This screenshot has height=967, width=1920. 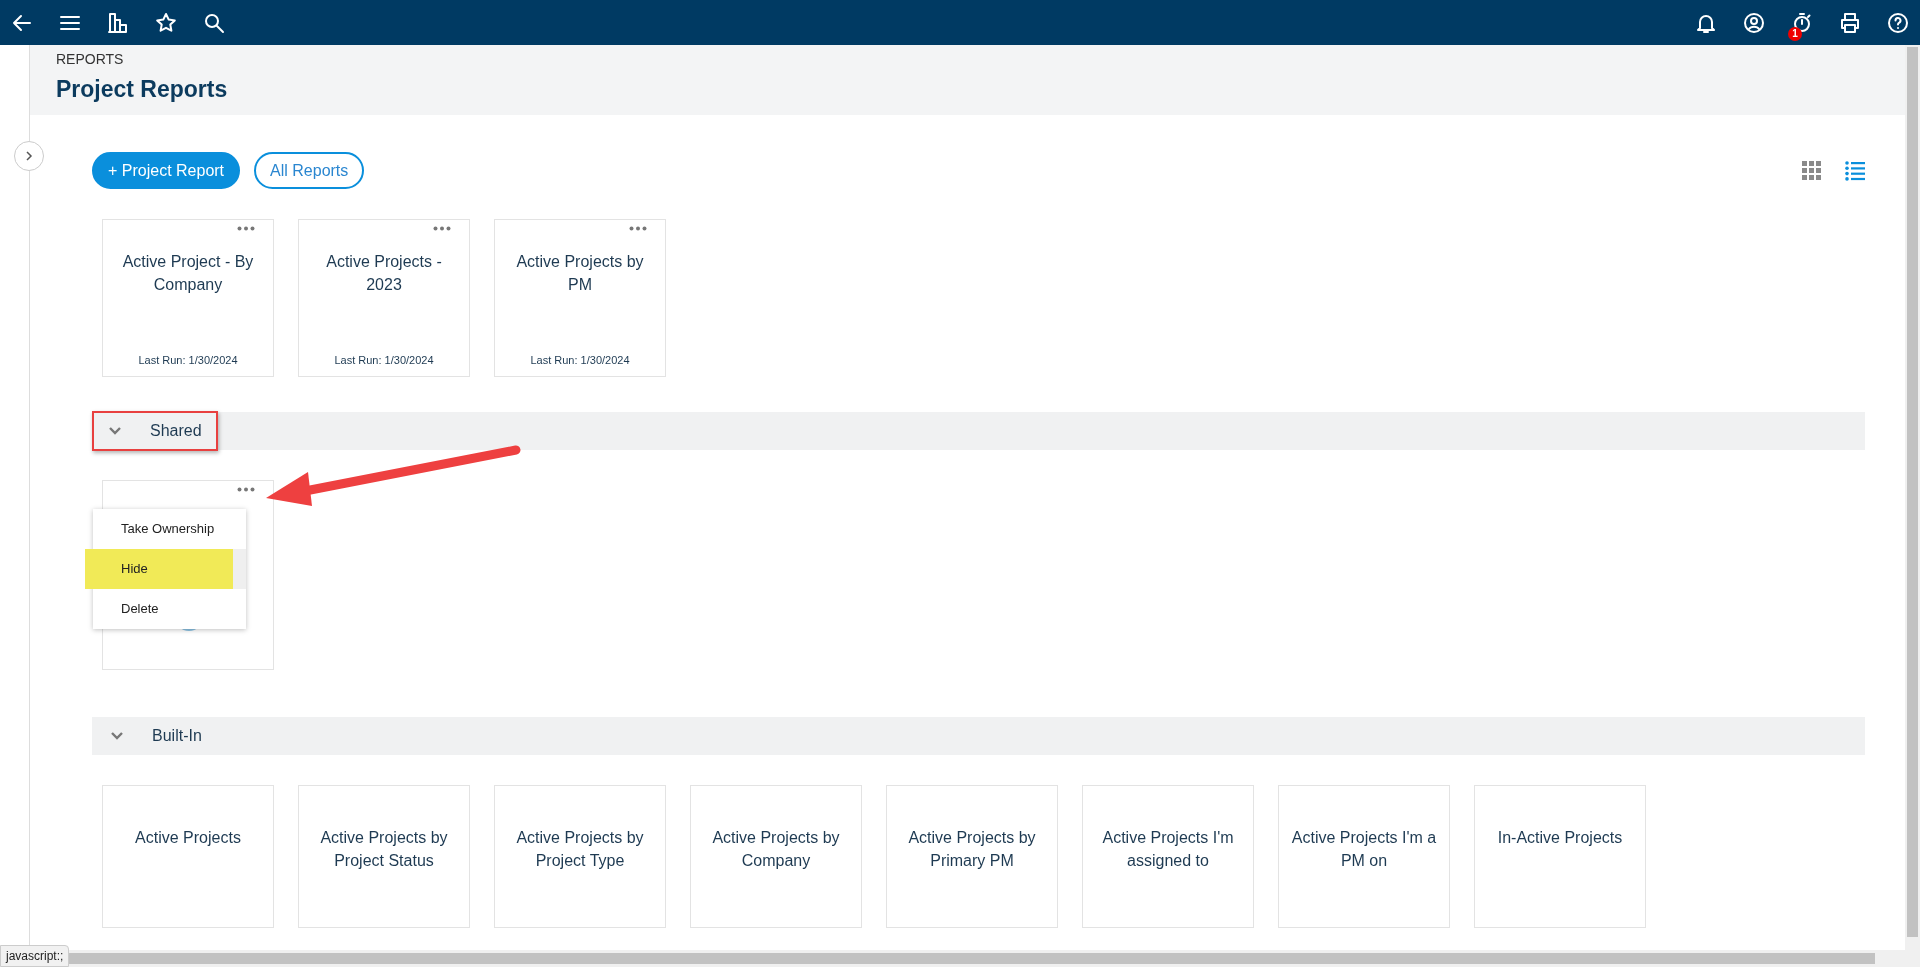 I want to click on menu-item: Delete, so click(x=169, y=609).